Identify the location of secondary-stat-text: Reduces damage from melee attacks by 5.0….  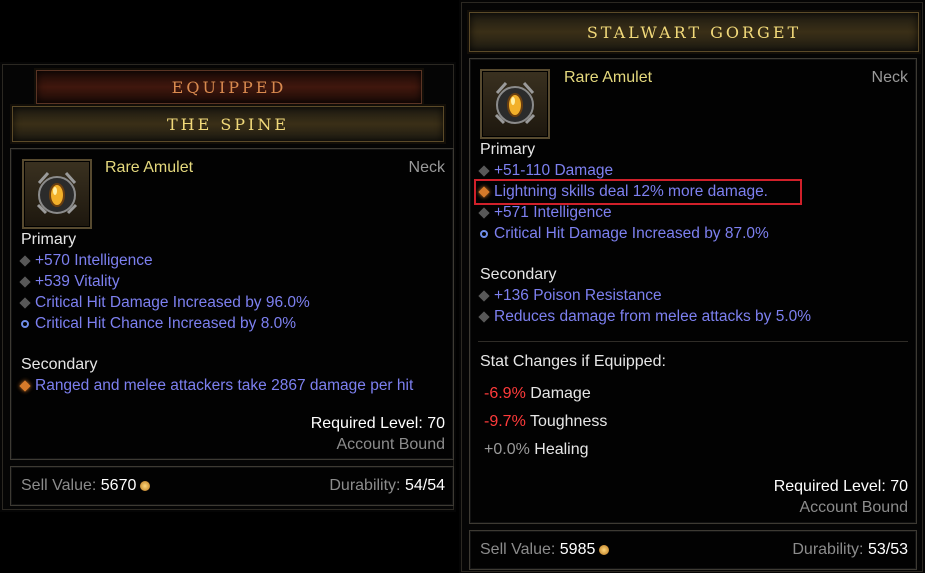
(653, 316).